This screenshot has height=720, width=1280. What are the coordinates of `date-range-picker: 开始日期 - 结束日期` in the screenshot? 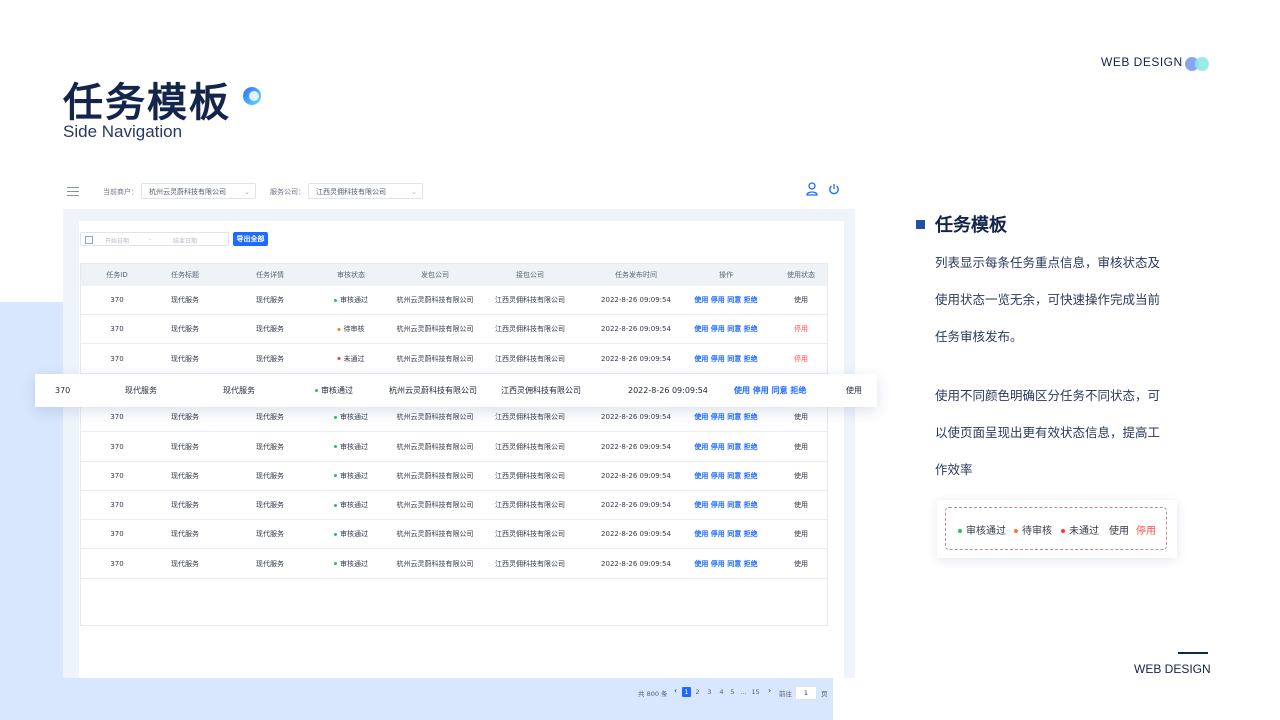 It's located at (154, 239).